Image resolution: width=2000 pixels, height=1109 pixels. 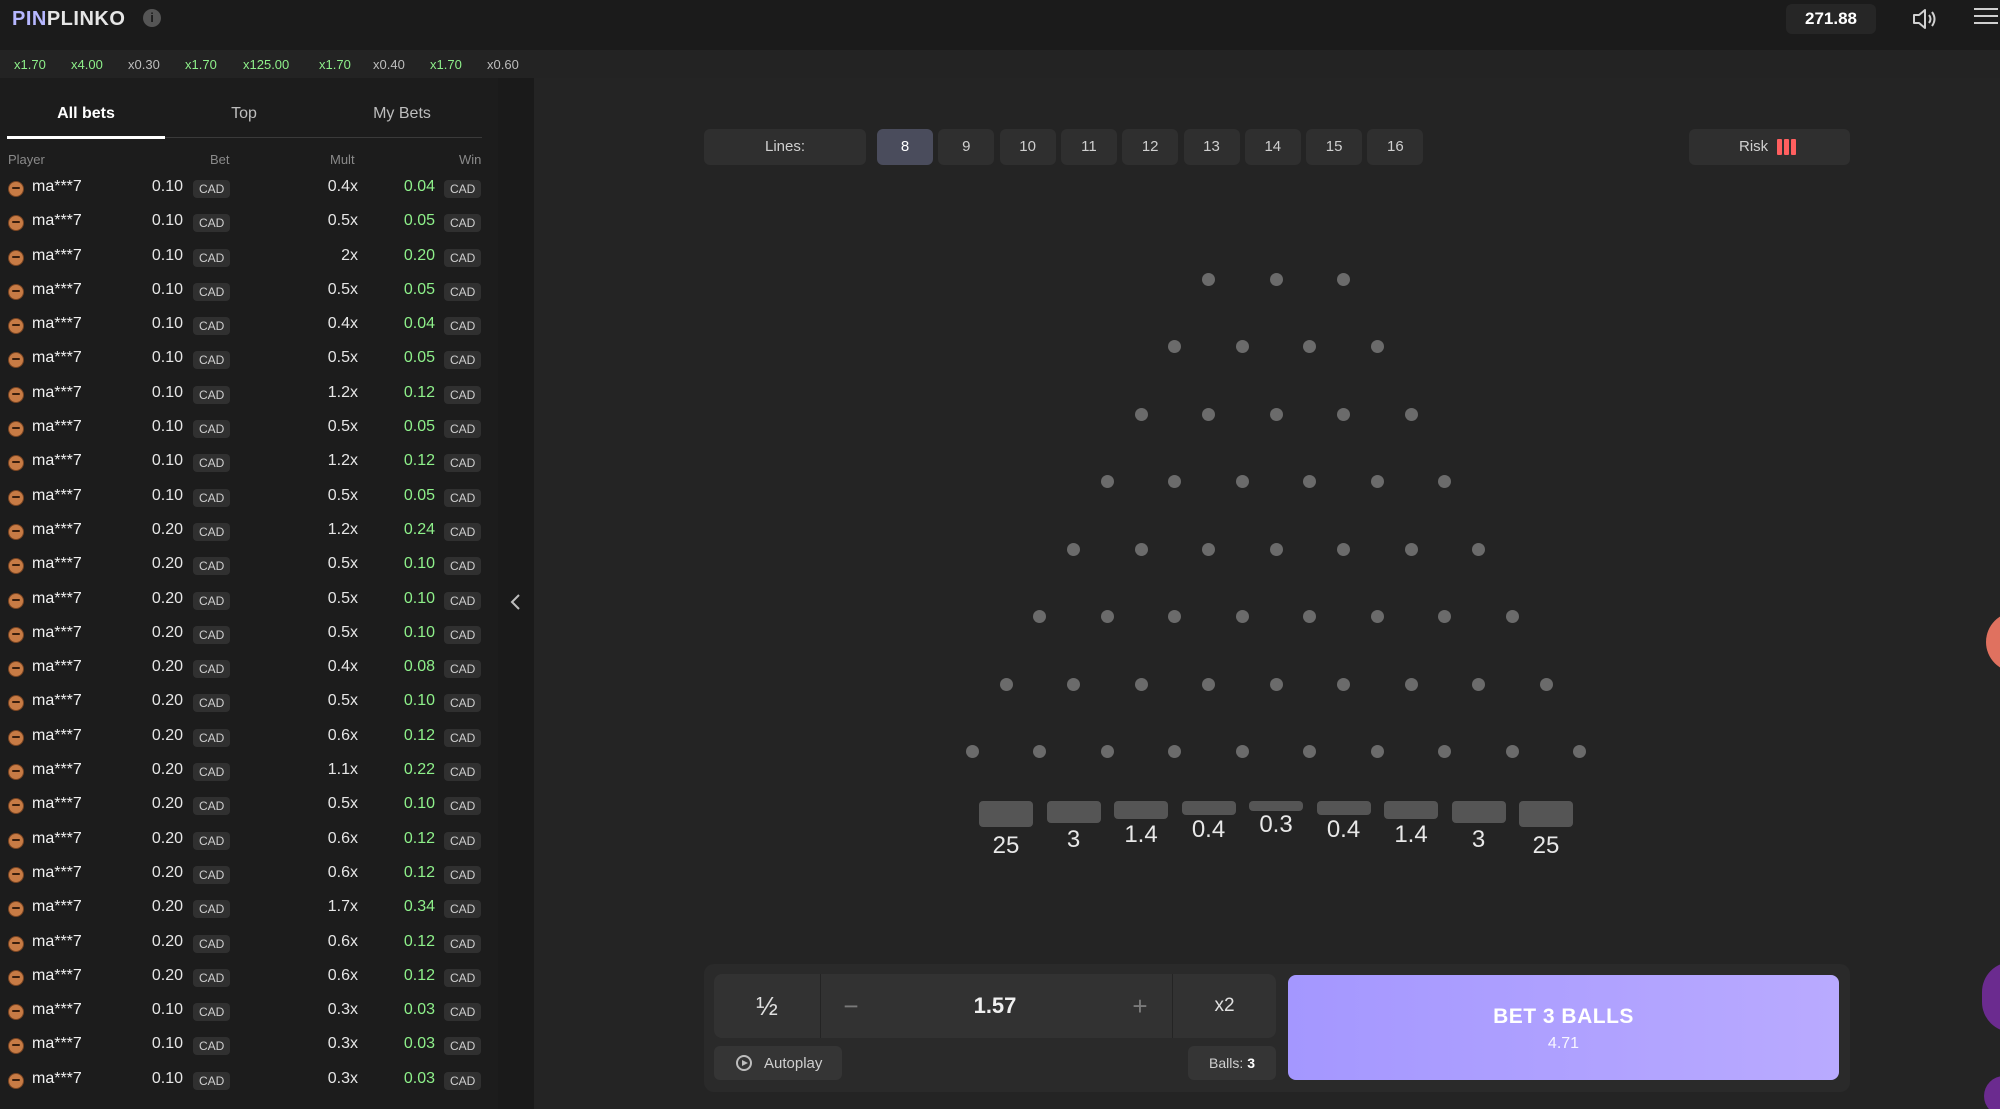 What do you see at coordinates (1563, 1043) in the screenshot?
I see `bet-button-total: 4.71` at bounding box center [1563, 1043].